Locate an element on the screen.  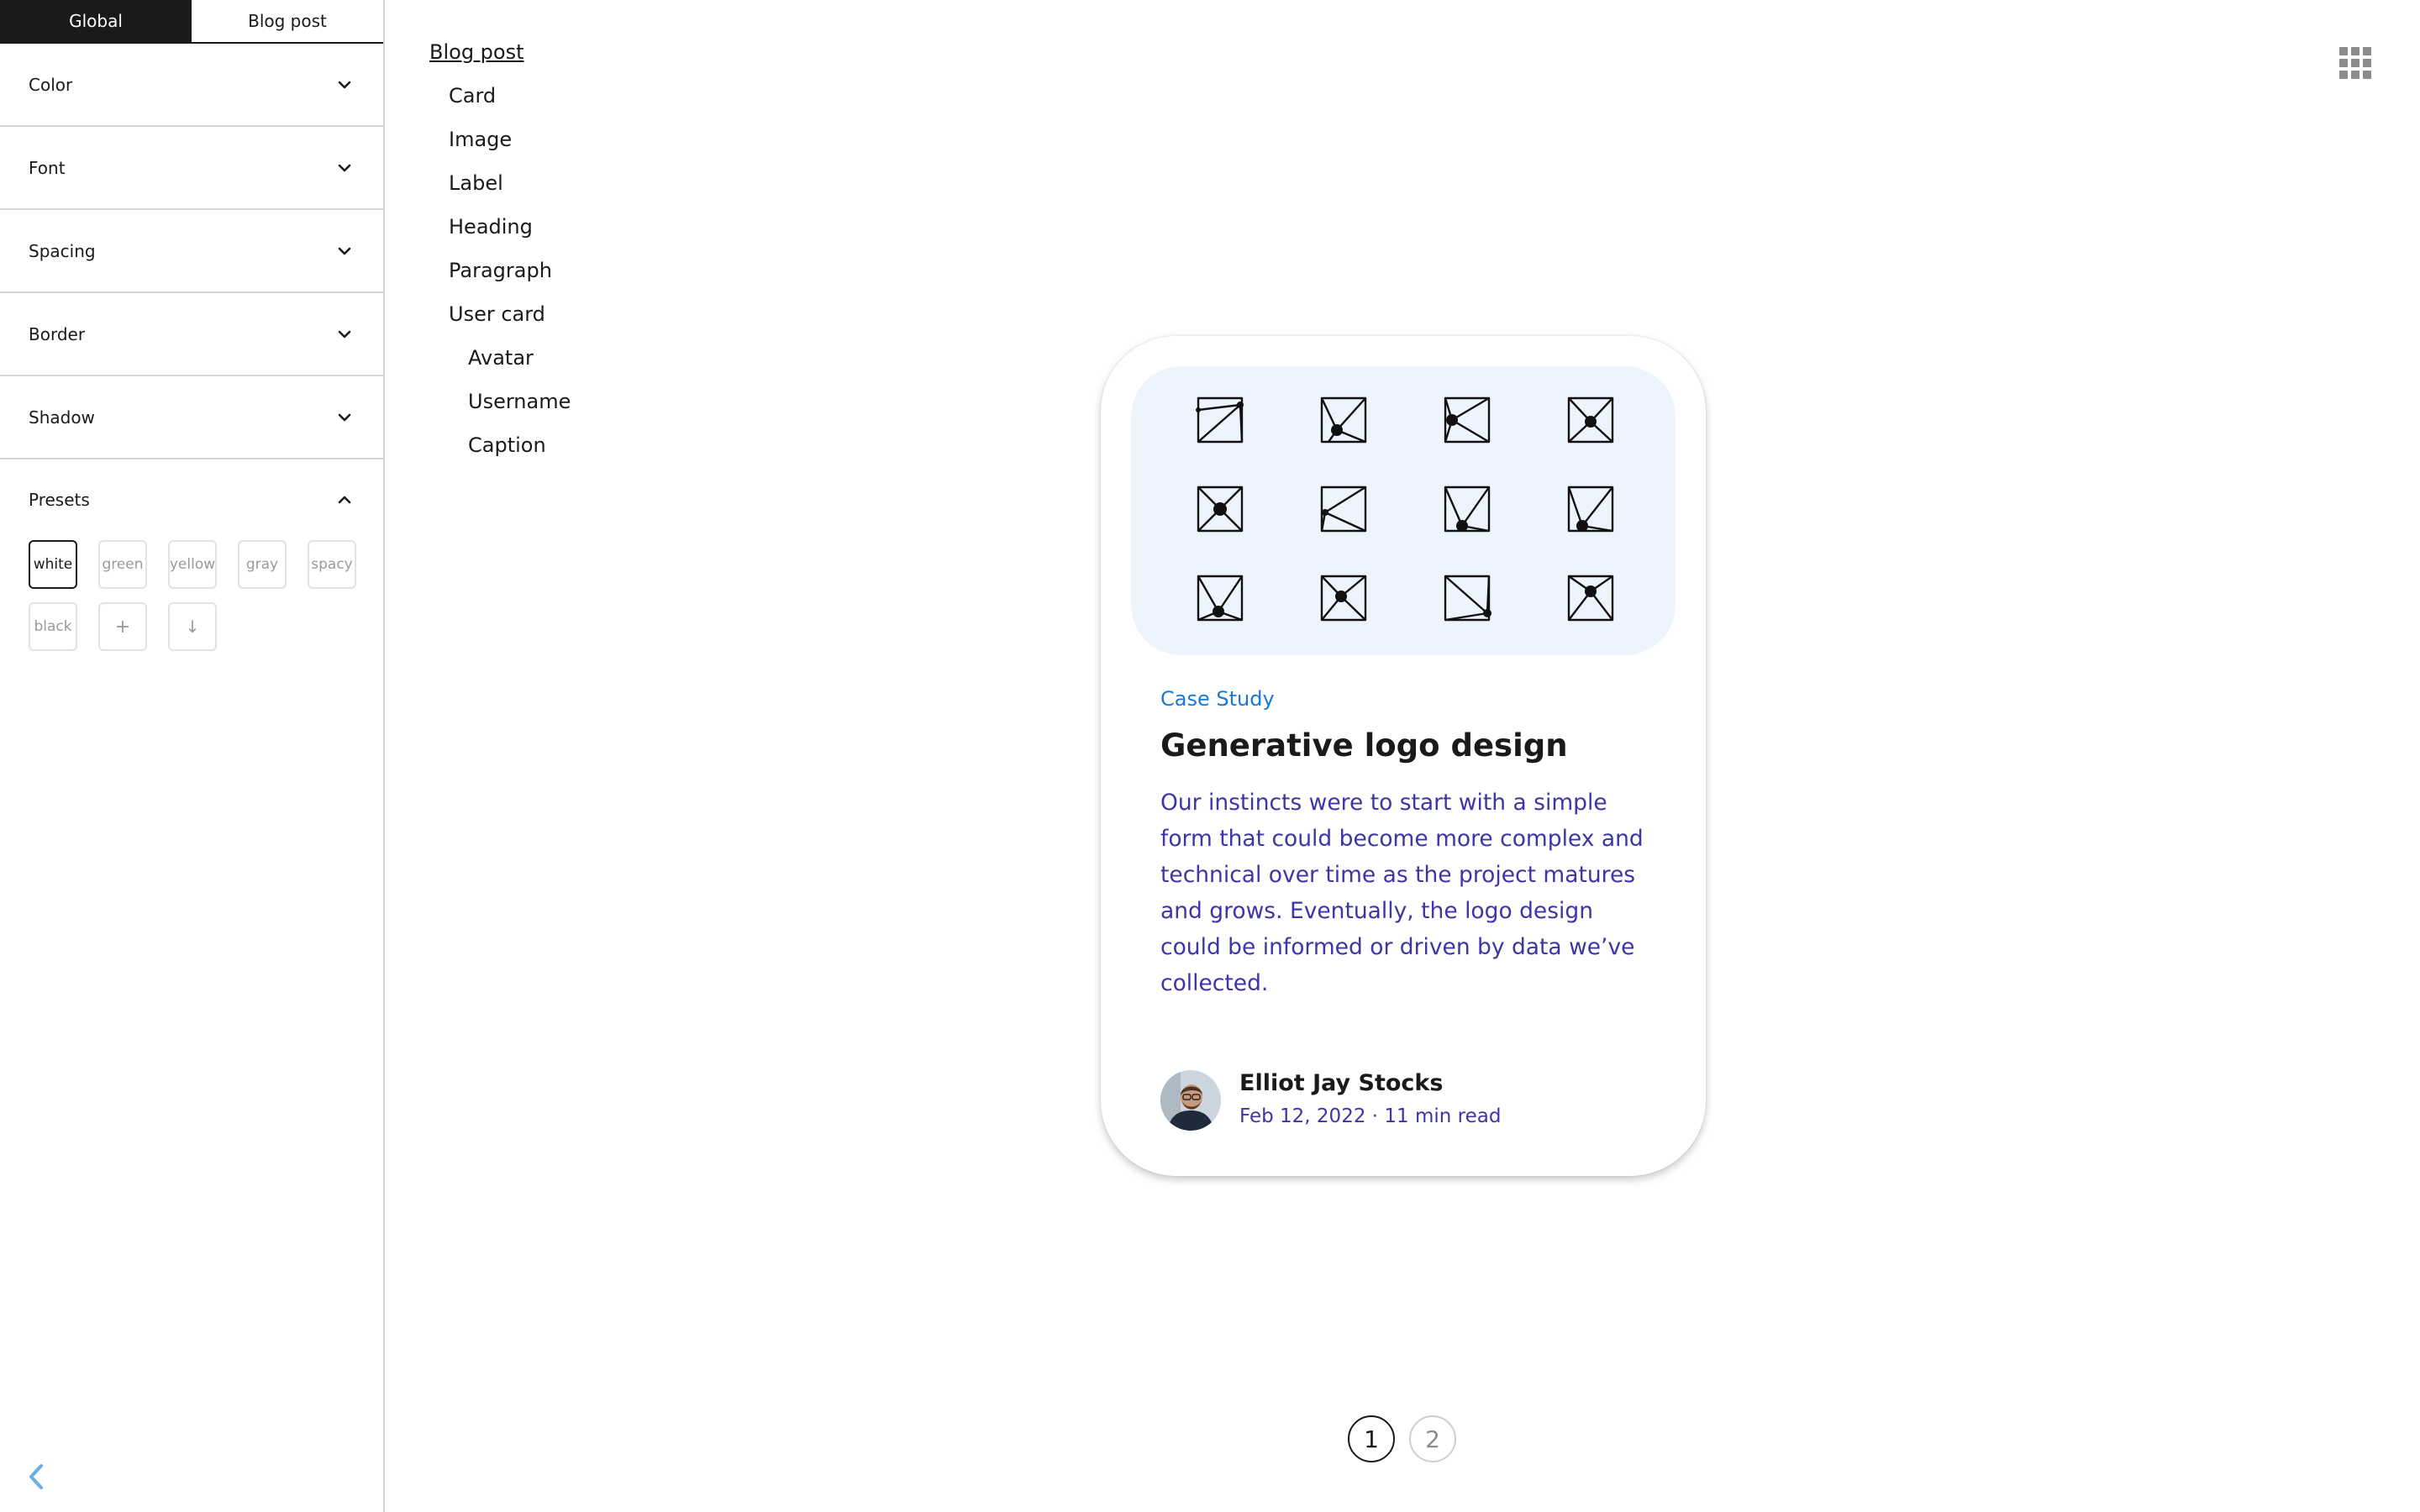
card-image is located at coordinates (1404, 510).